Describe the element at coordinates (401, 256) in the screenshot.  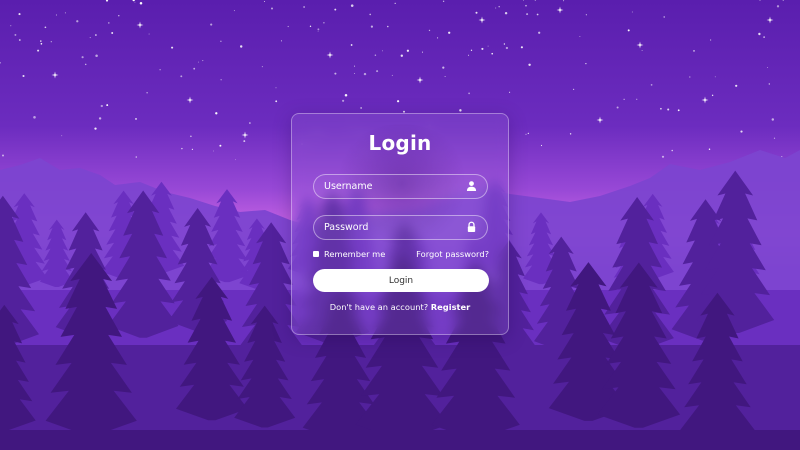
I see `options-row: Remember me Forgot password?` at that location.